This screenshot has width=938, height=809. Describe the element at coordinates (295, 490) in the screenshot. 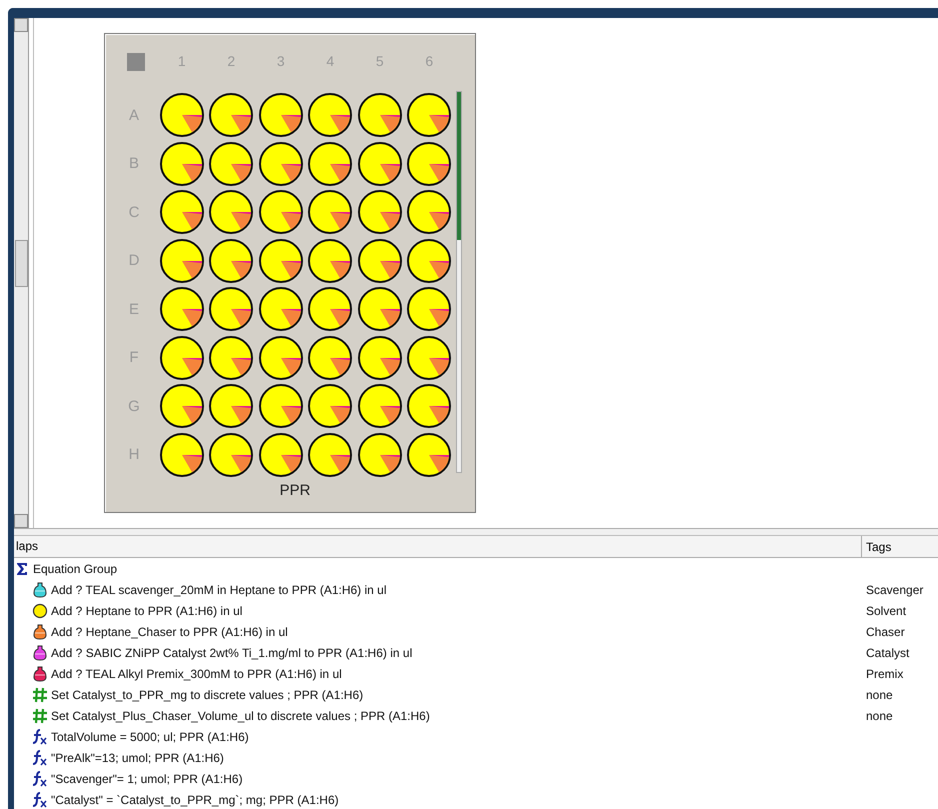

I see `plate-title: PPR` at that location.